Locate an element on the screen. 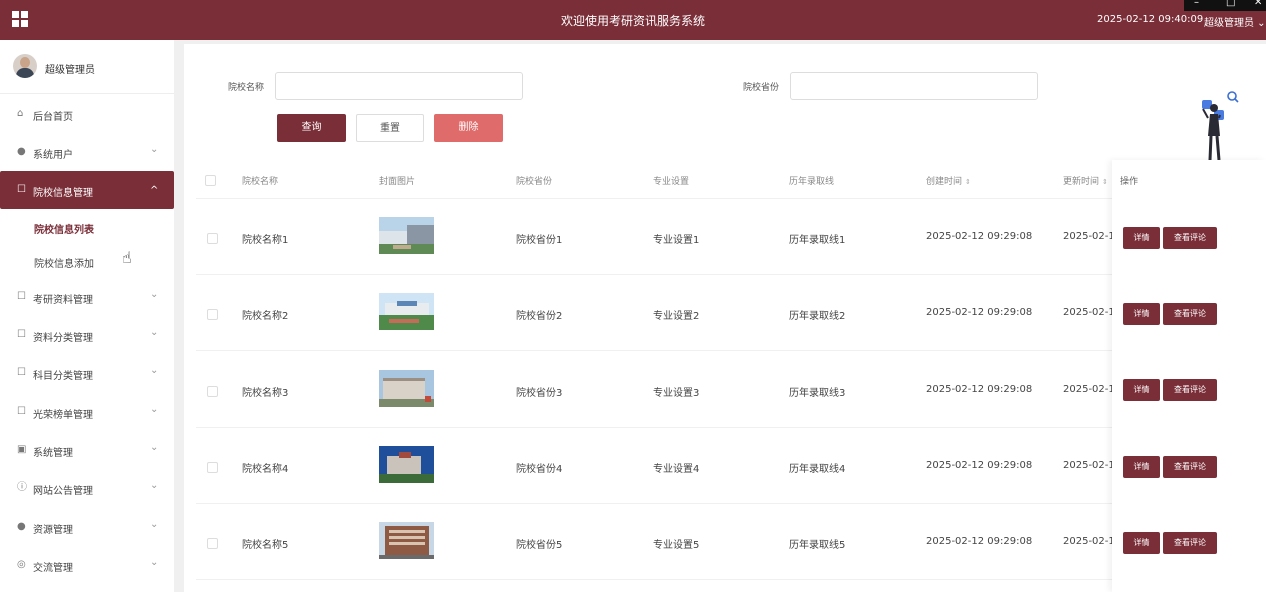 The image size is (1266, 592). sidebar-item-label: 系统用户 is located at coordinates (53, 155).